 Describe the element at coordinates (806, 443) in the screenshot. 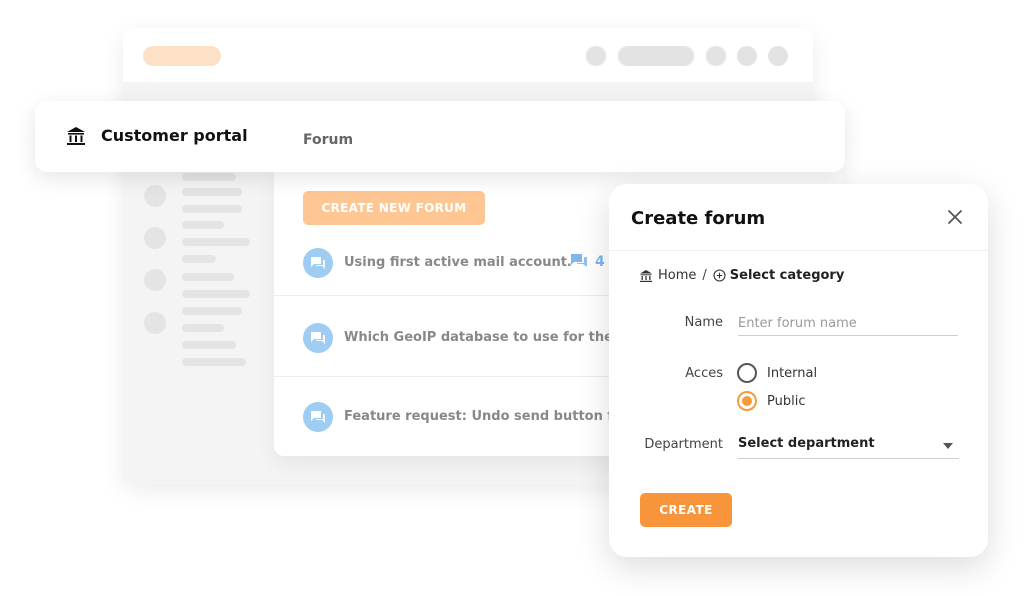

I see `department-select-value: Select department` at that location.